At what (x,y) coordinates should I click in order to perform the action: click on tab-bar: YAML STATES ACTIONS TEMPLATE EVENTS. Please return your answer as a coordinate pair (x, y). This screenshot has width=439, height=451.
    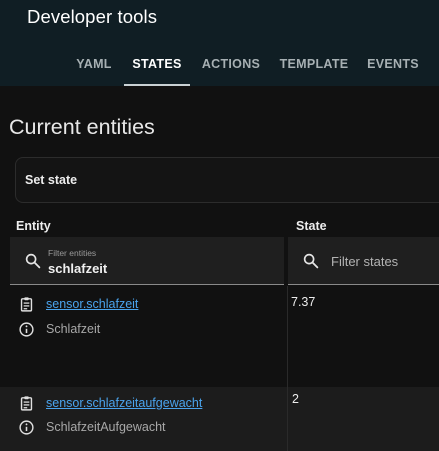
    Looking at the image, I should click on (219, 67).